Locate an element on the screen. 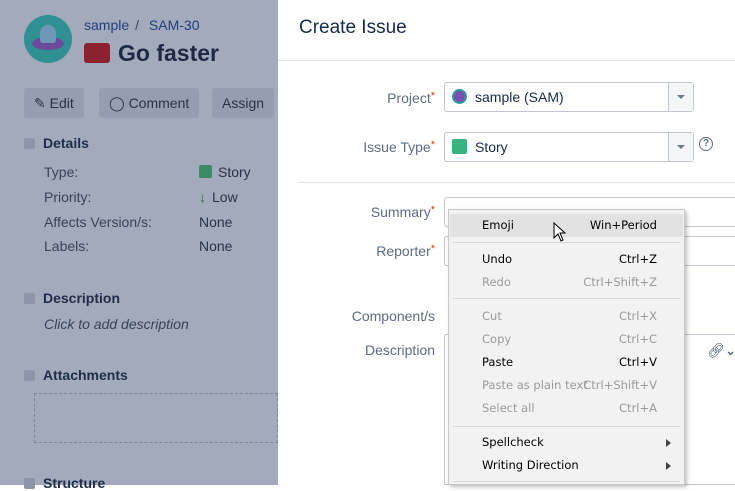  priority-value: ↓ Low is located at coordinates (218, 197).